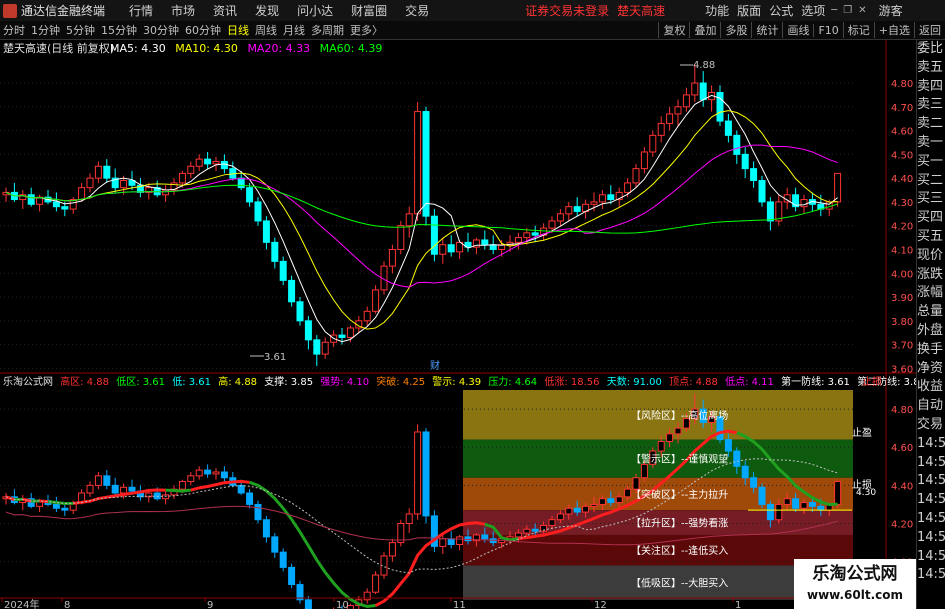 The height and width of the screenshot is (609, 945). What do you see at coordinates (862, 10) in the screenshot?
I see `close-icon: ✕` at bounding box center [862, 10].